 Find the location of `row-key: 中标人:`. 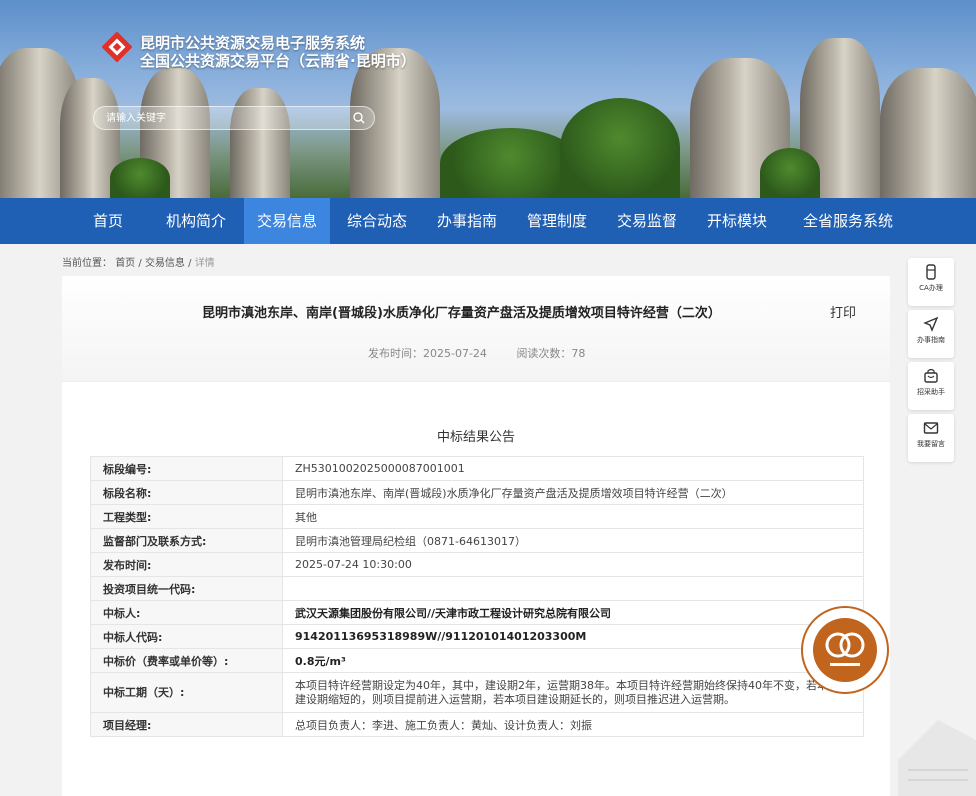

row-key: 中标人: is located at coordinates (186, 612).